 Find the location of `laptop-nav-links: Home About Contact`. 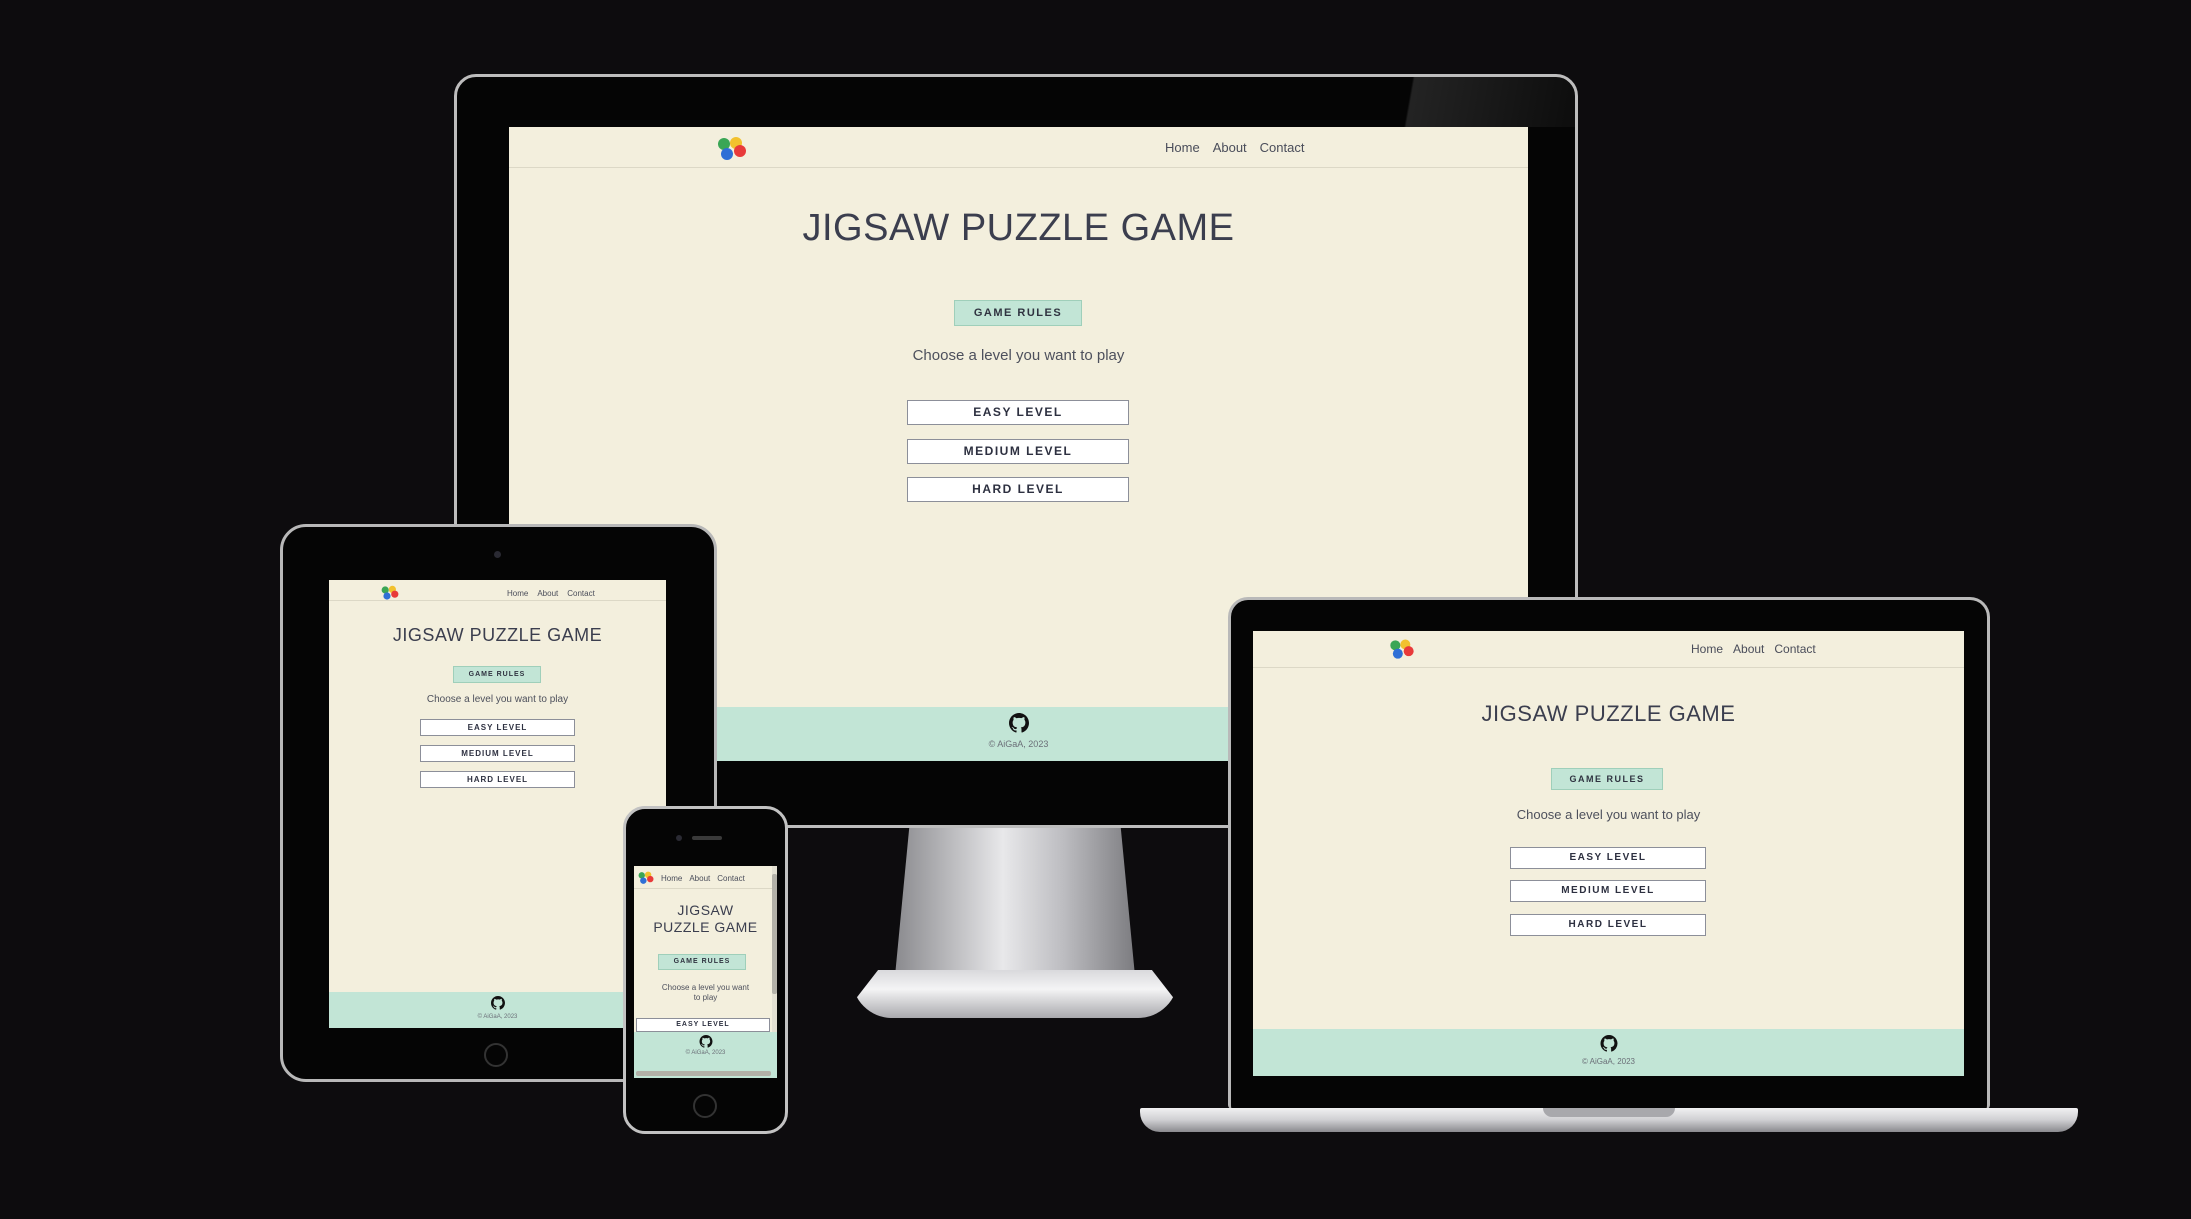

laptop-nav-links: Home About Contact is located at coordinates (1753, 649).